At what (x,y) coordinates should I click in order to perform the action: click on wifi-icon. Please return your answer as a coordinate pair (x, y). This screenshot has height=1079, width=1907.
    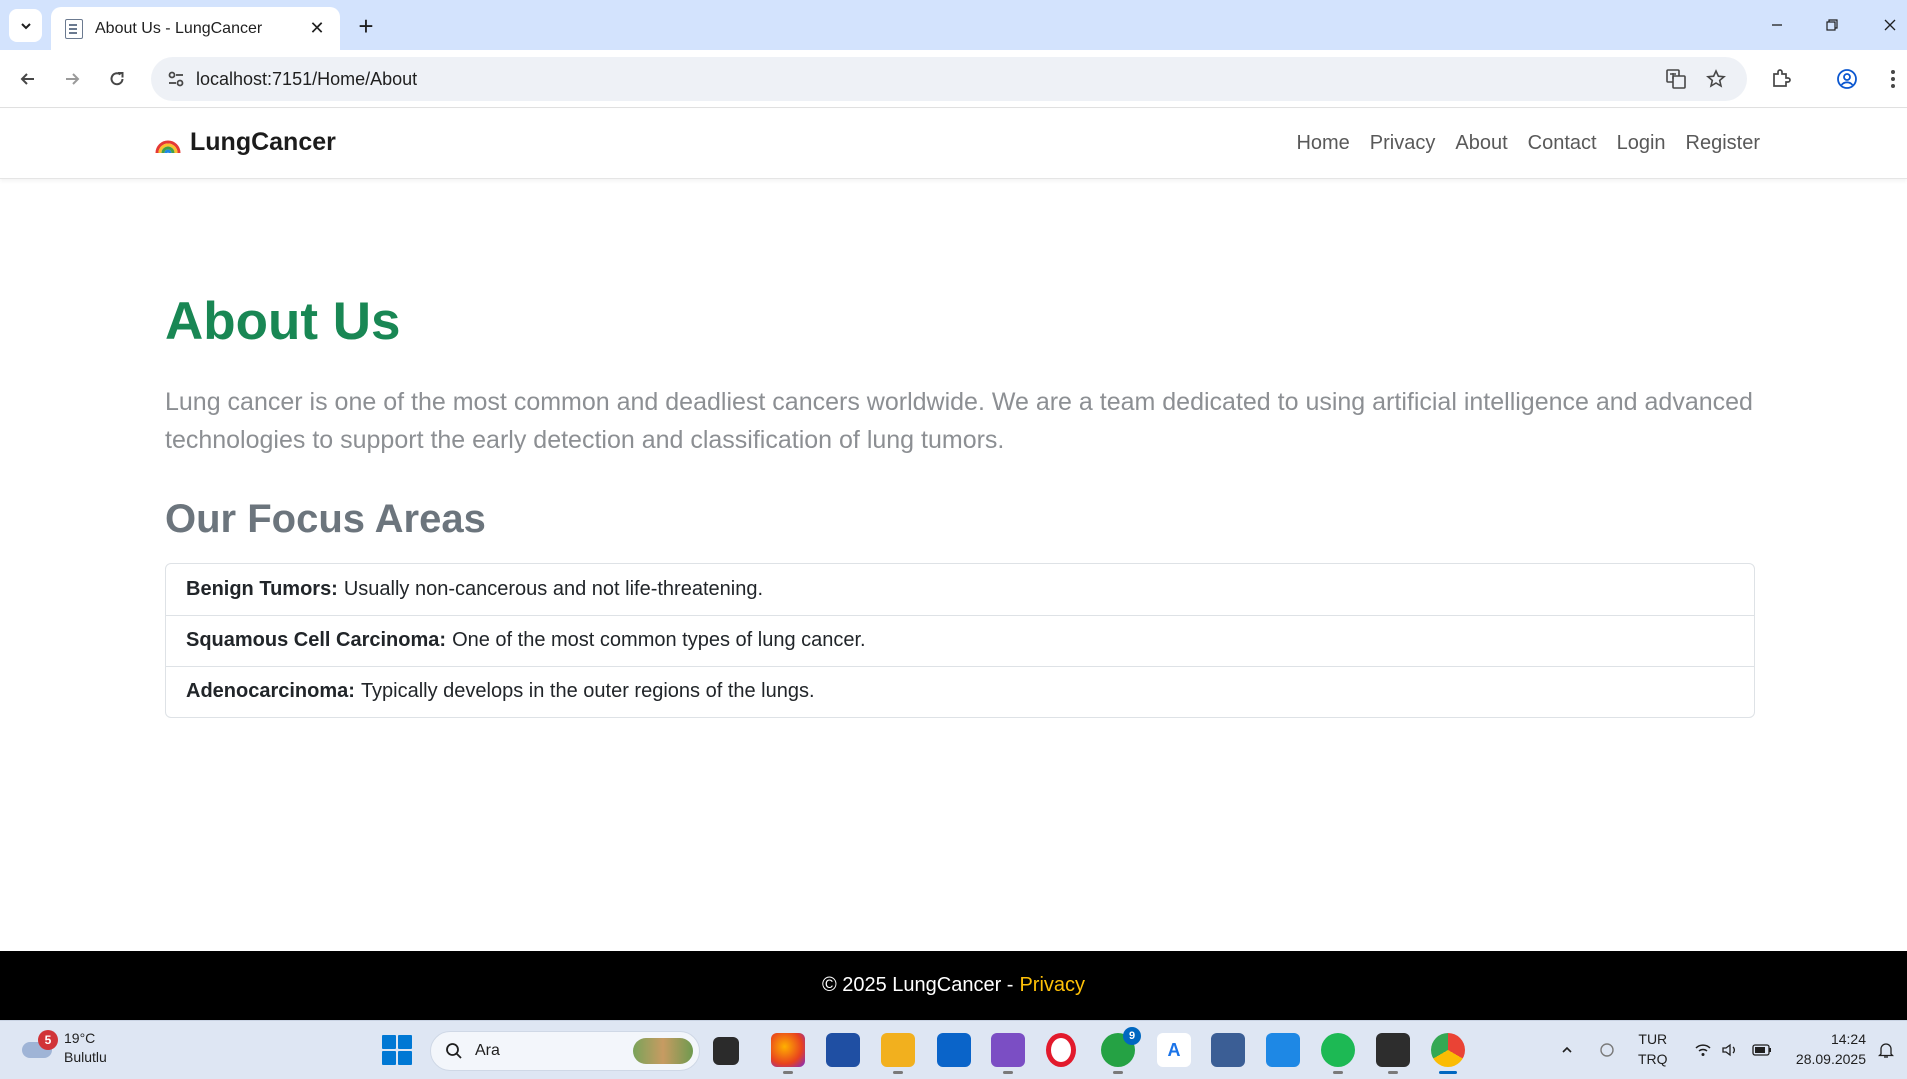
    Looking at the image, I should click on (1703, 1050).